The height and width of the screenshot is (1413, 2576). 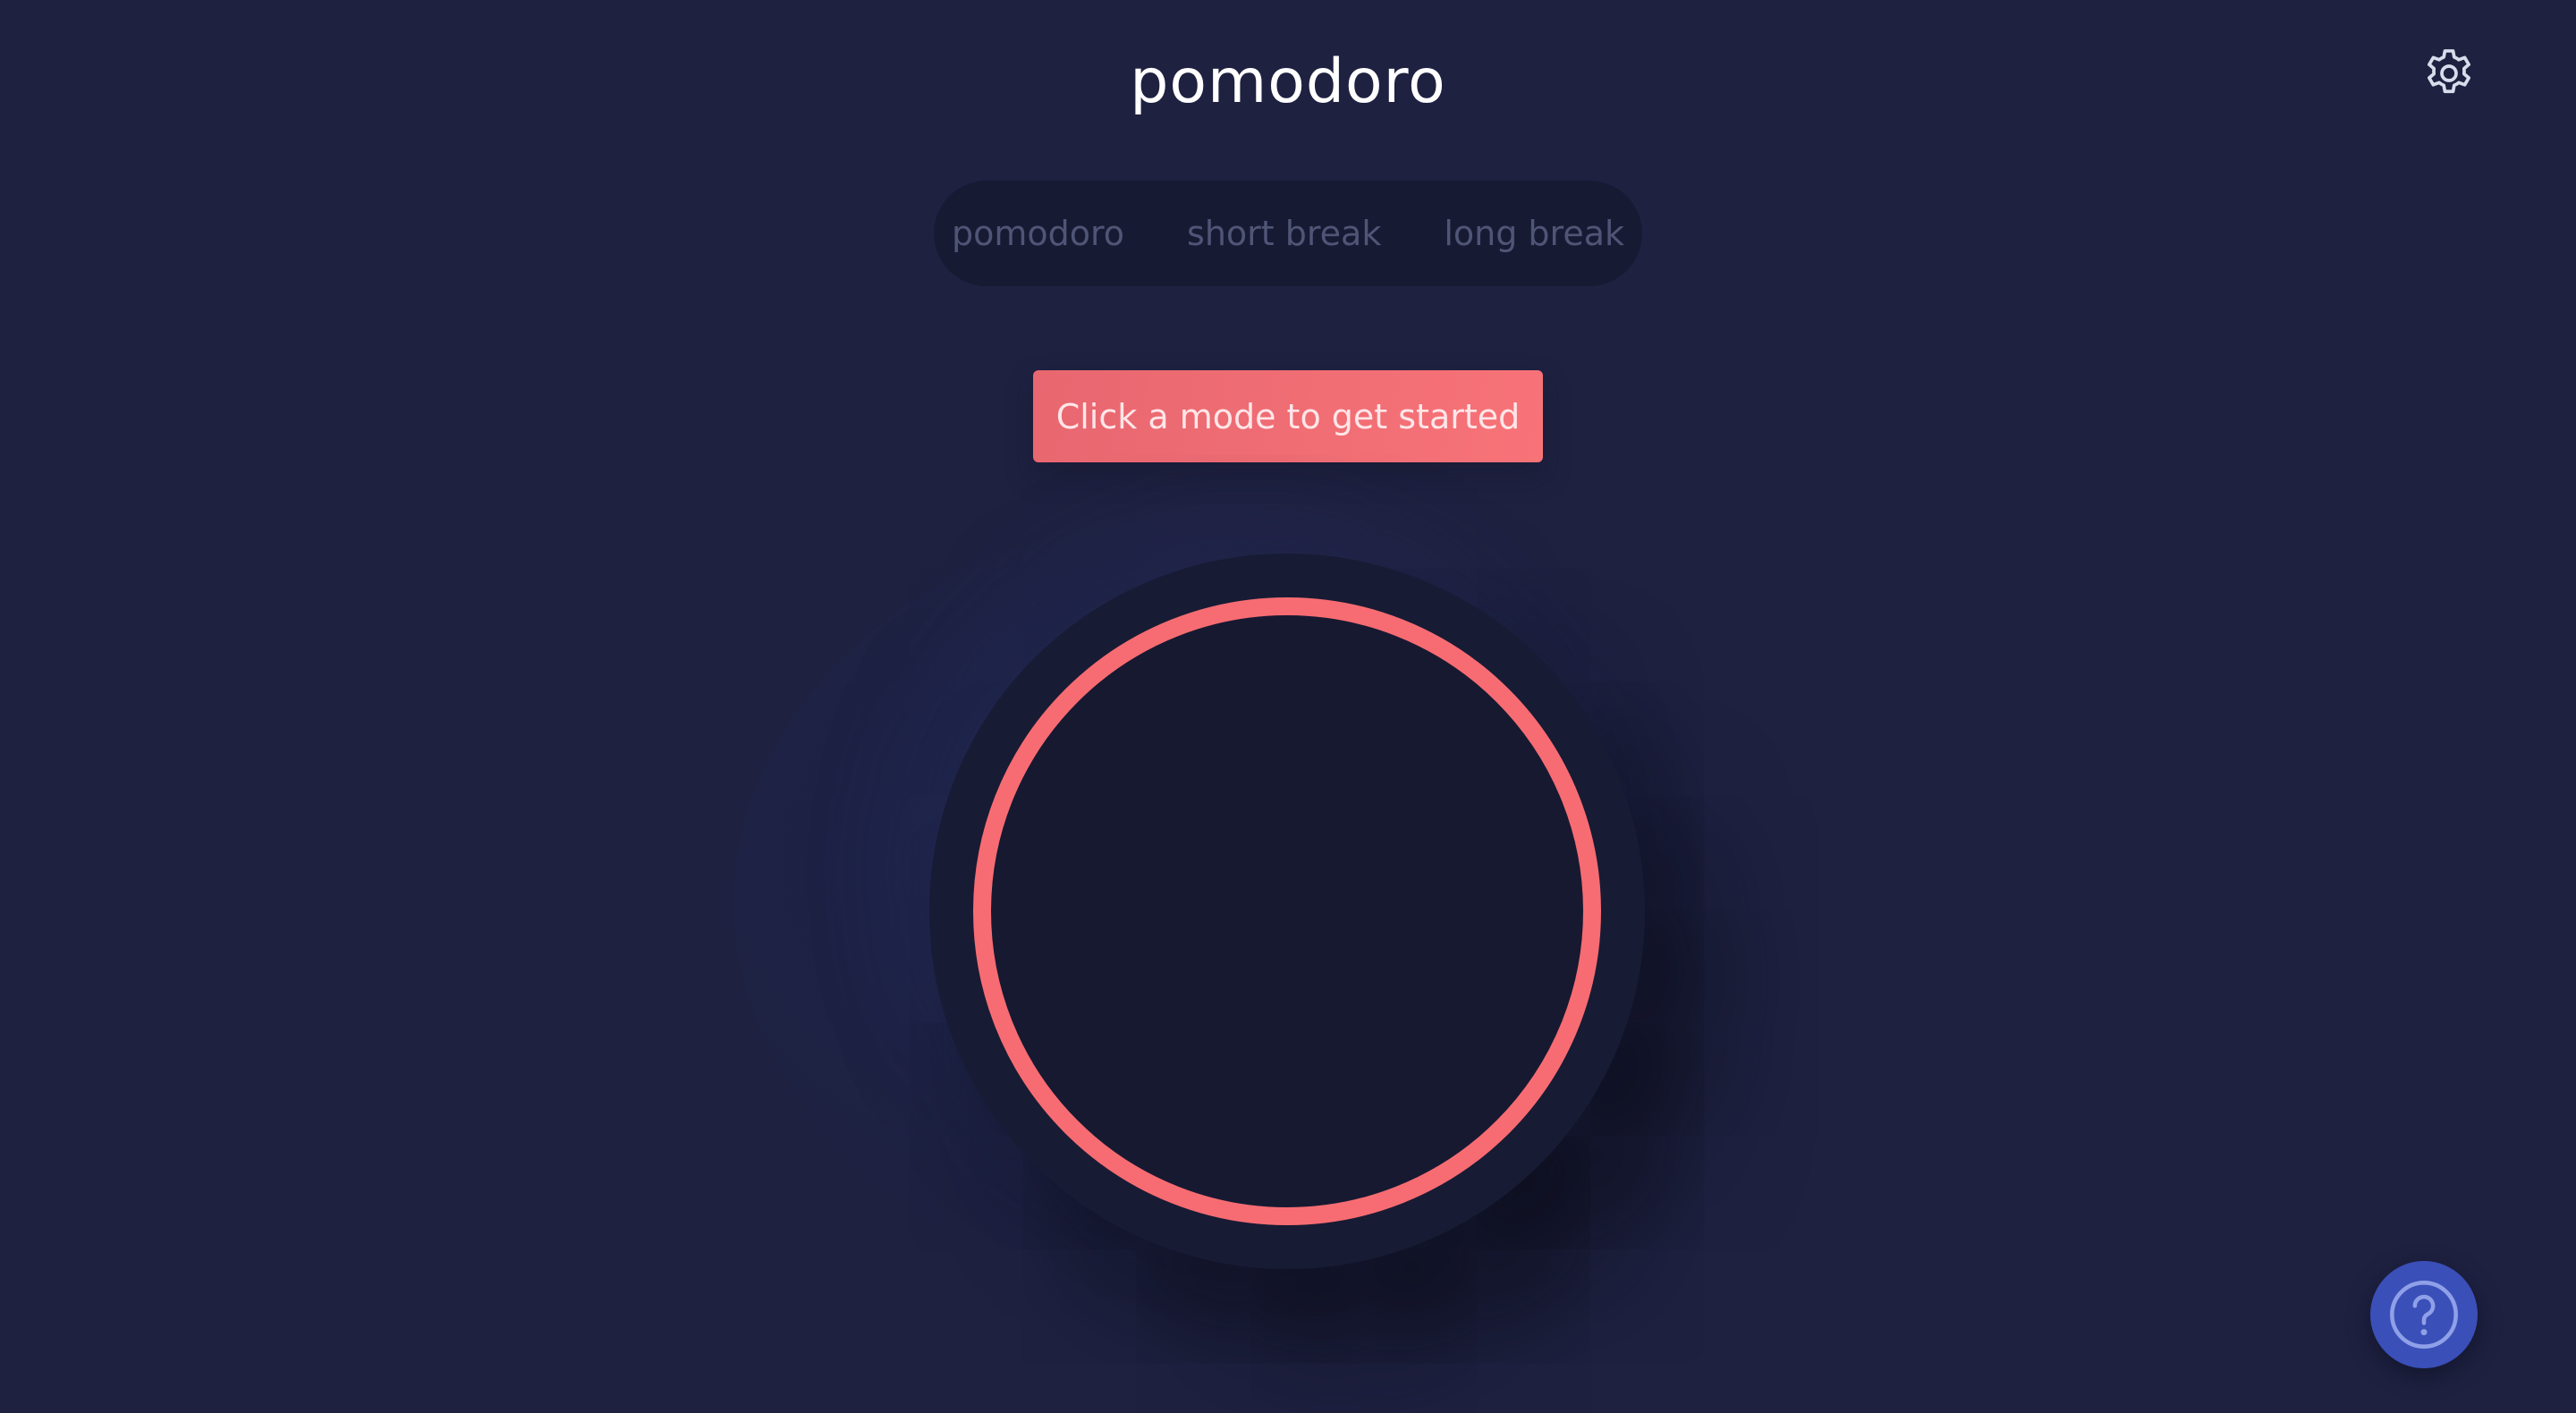 I want to click on timer-progress-ring, so click(x=1287, y=911).